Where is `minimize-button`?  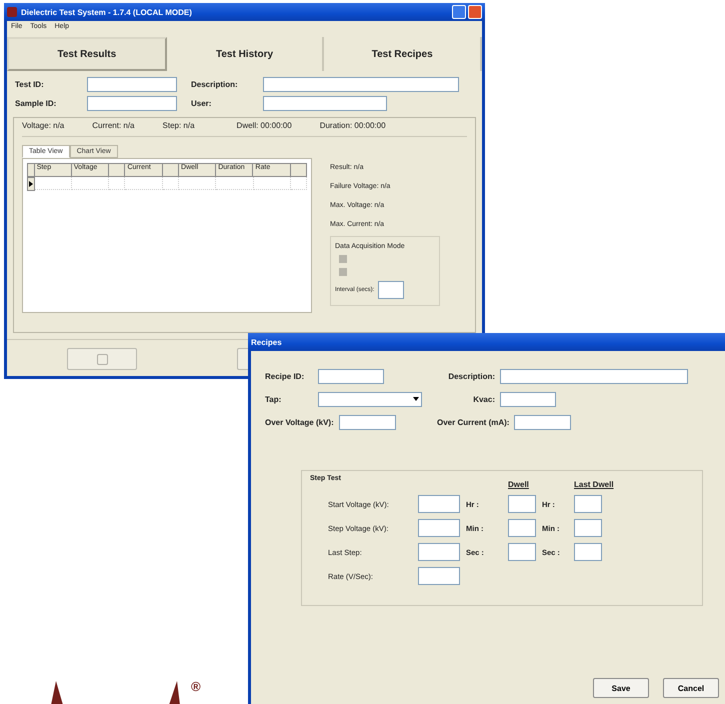
minimize-button is located at coordinates (459, 12).